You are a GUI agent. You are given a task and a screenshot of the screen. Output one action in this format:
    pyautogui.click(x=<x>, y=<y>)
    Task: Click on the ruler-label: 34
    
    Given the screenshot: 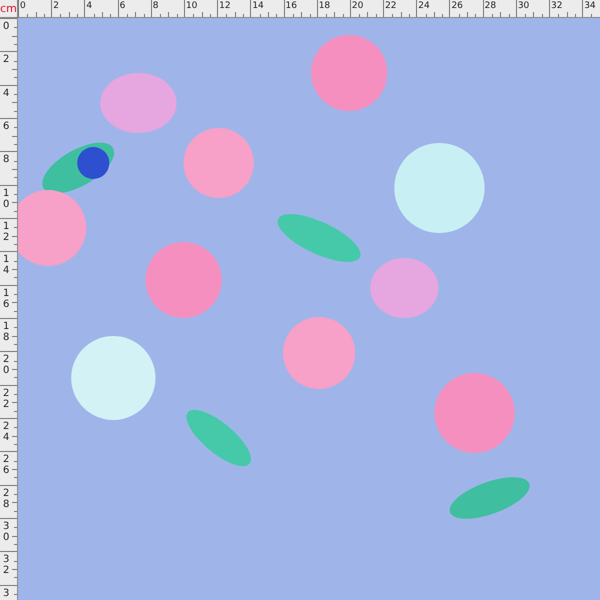 What is the action you would take?
    pyautogui.click(x=590, y=6)
    